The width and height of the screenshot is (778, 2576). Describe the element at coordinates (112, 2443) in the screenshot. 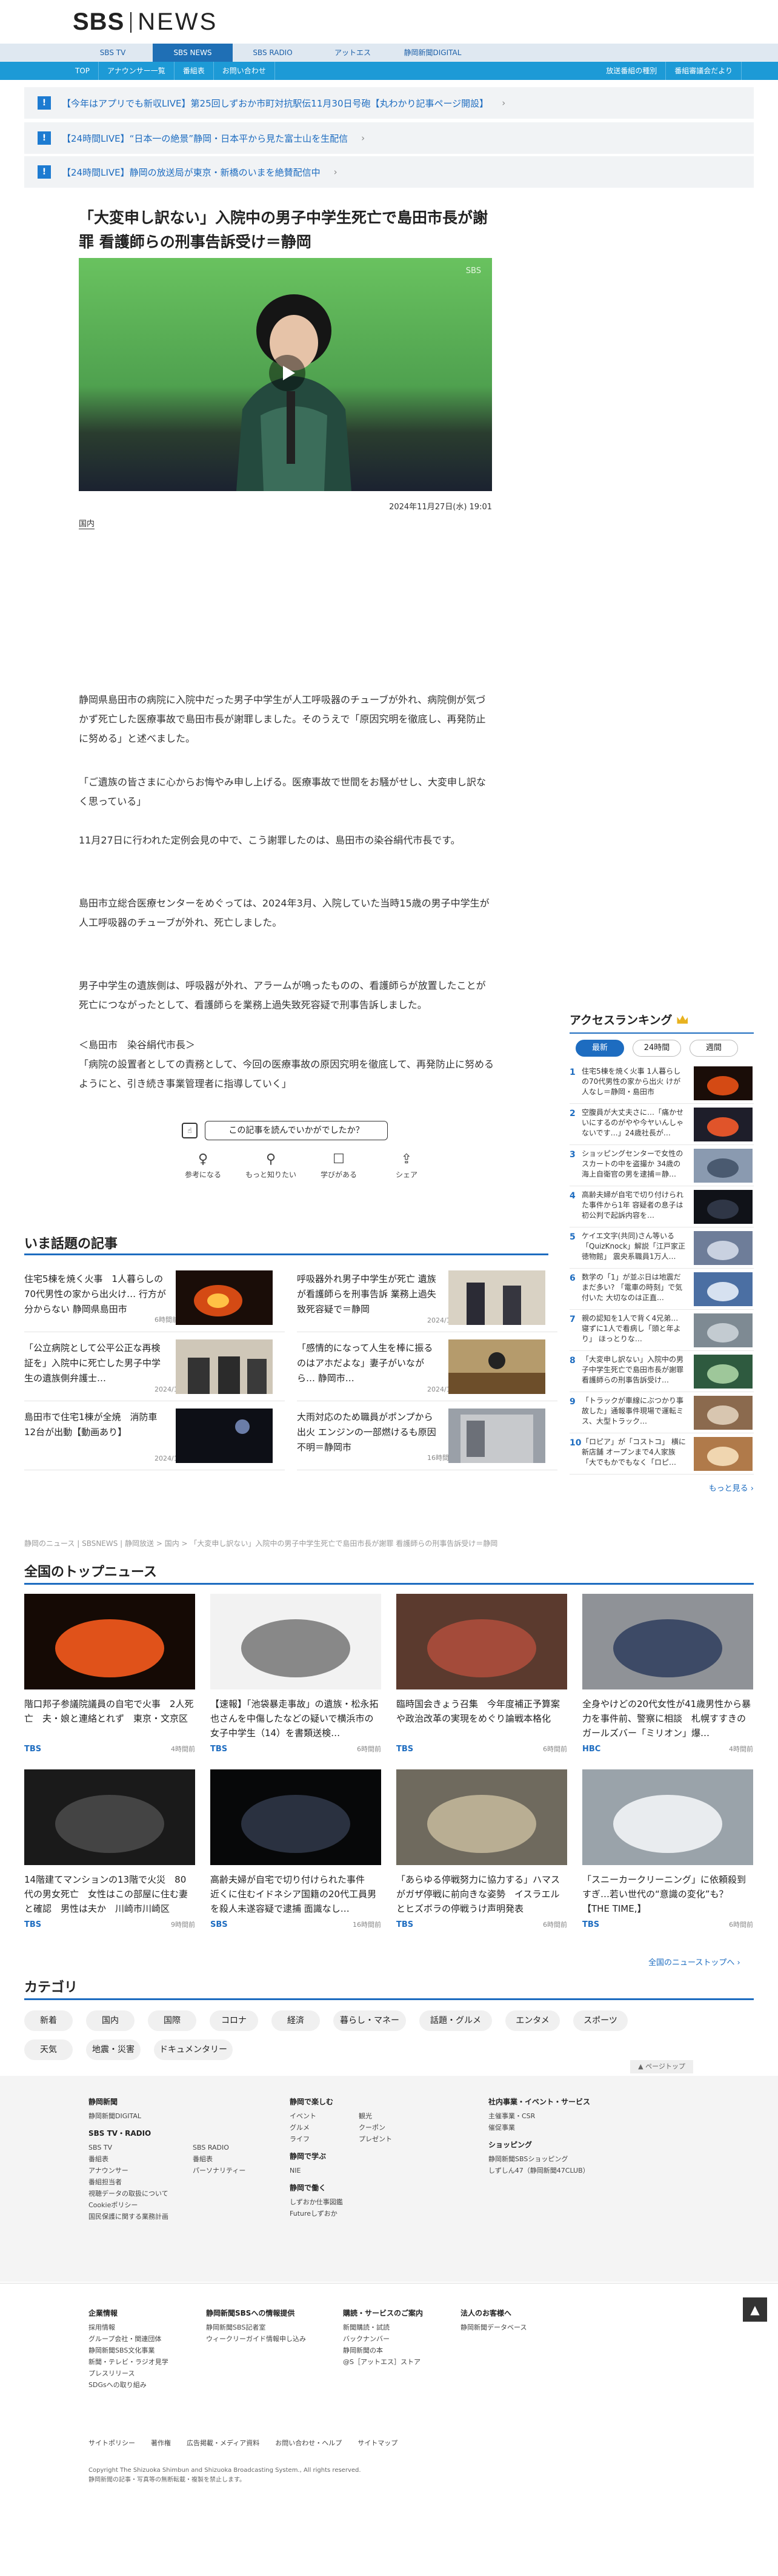

I see `footer-link: サイトポリシー` at that location.